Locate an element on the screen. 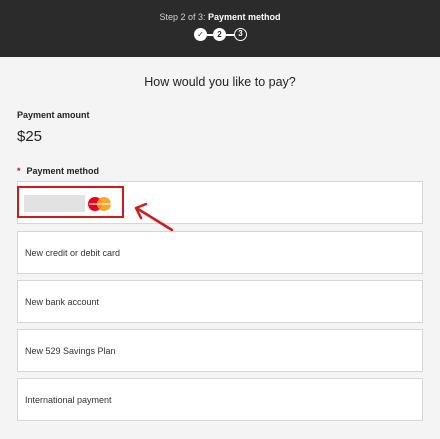  option-label: New bank account is located at coordinates (62, 302).